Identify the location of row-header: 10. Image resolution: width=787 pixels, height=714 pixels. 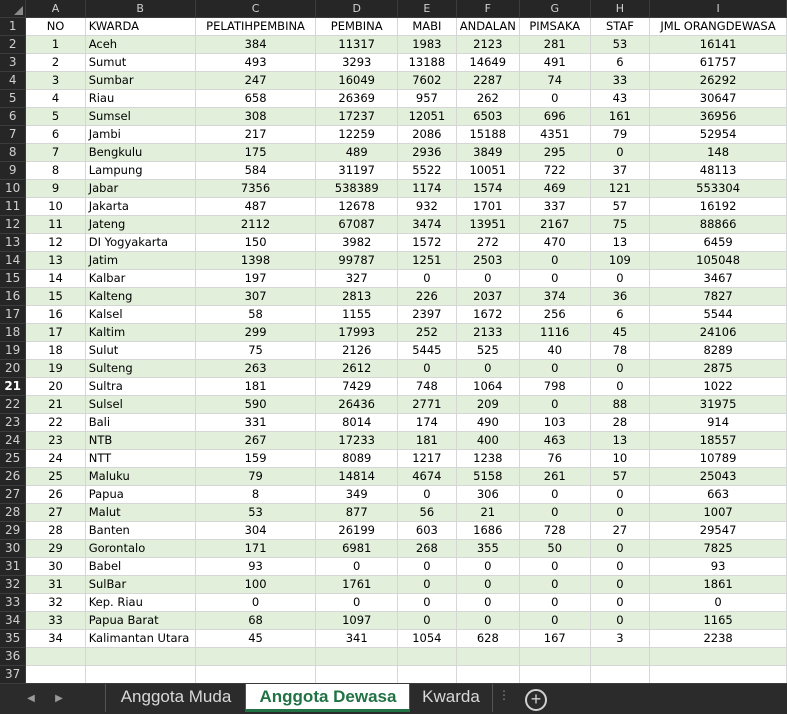
(13, 188).